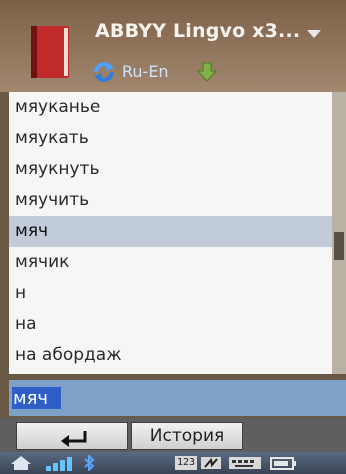 This screenshot has width=346, height=474. What do you see at coordinates (104, 72) in the screenshot?
I see `refresh-icon` at bounding box center [104, 72].